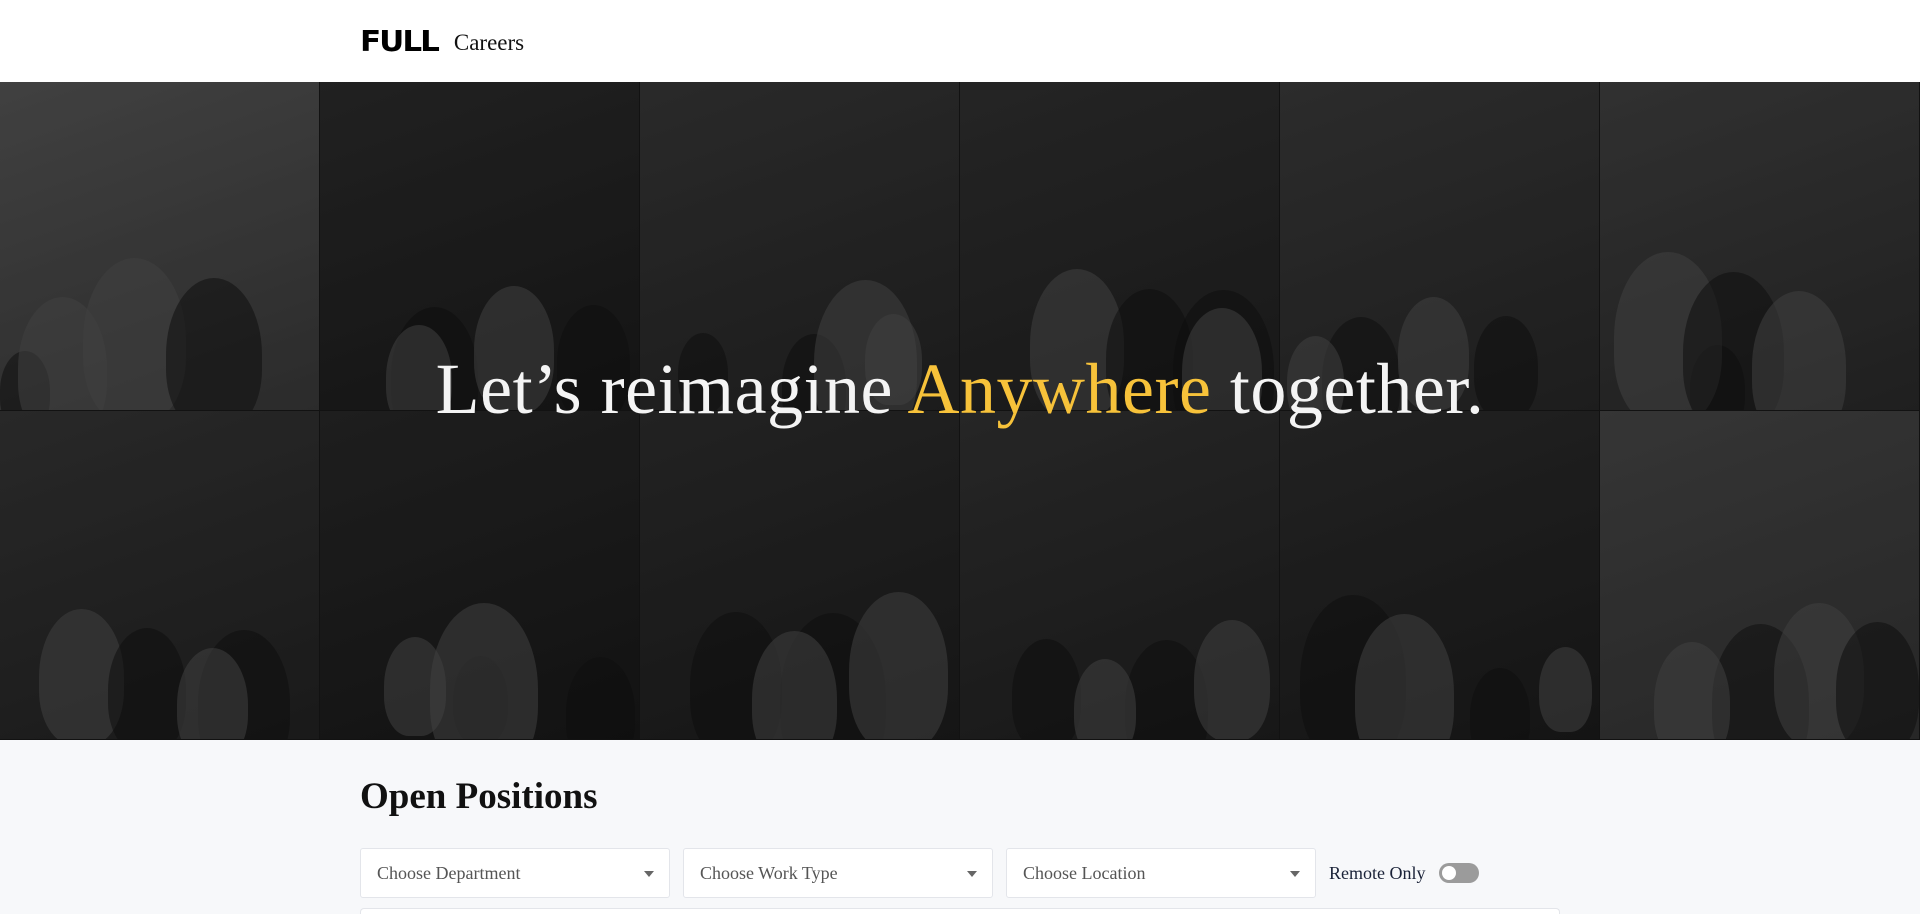 This screenshot has width=1920, height=914. I want to click on positions-list, so click(960, 911).